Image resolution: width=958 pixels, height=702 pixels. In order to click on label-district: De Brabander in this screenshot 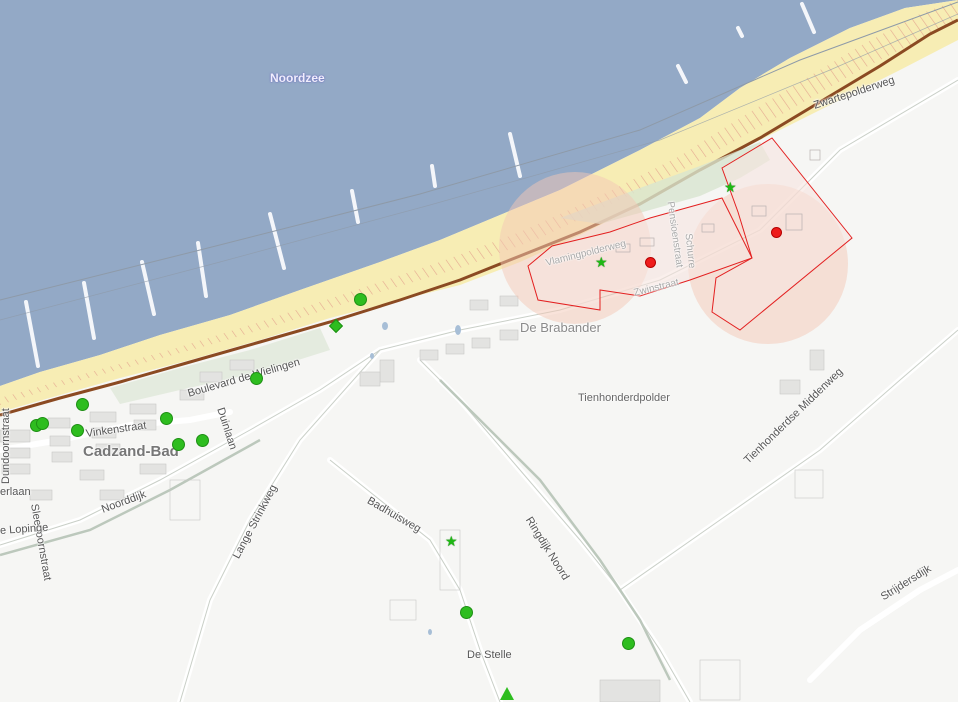, I will do `click(560, 327)`.